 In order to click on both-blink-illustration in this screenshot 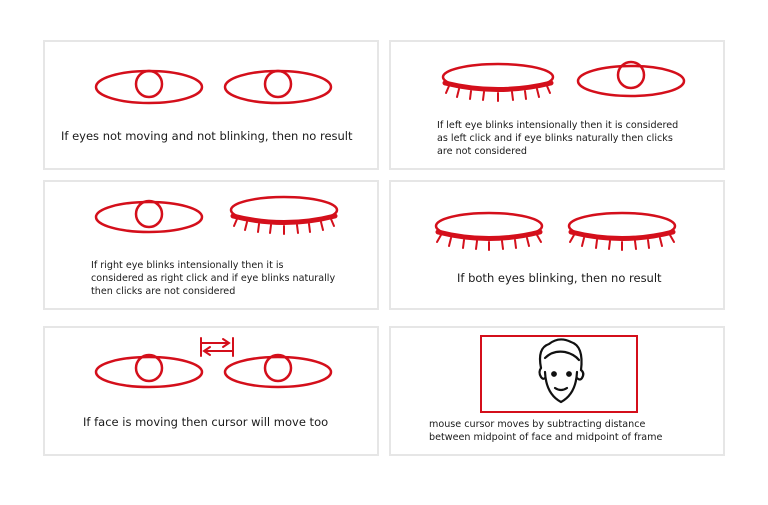, I will do `click(555, 231)`.